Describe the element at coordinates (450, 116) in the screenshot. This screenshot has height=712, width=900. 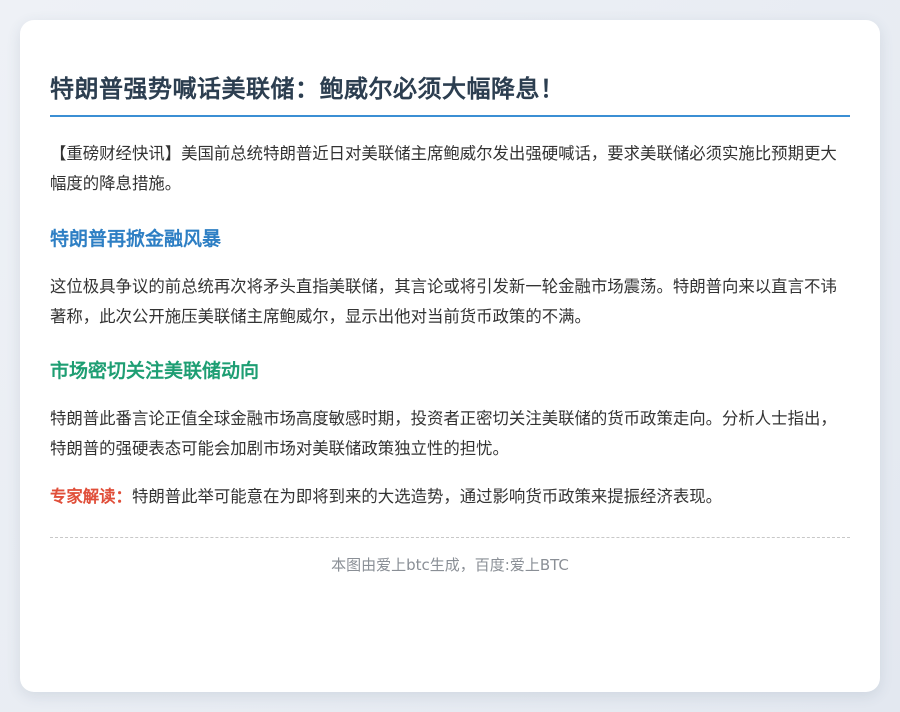
I see `title-divider` at that location.